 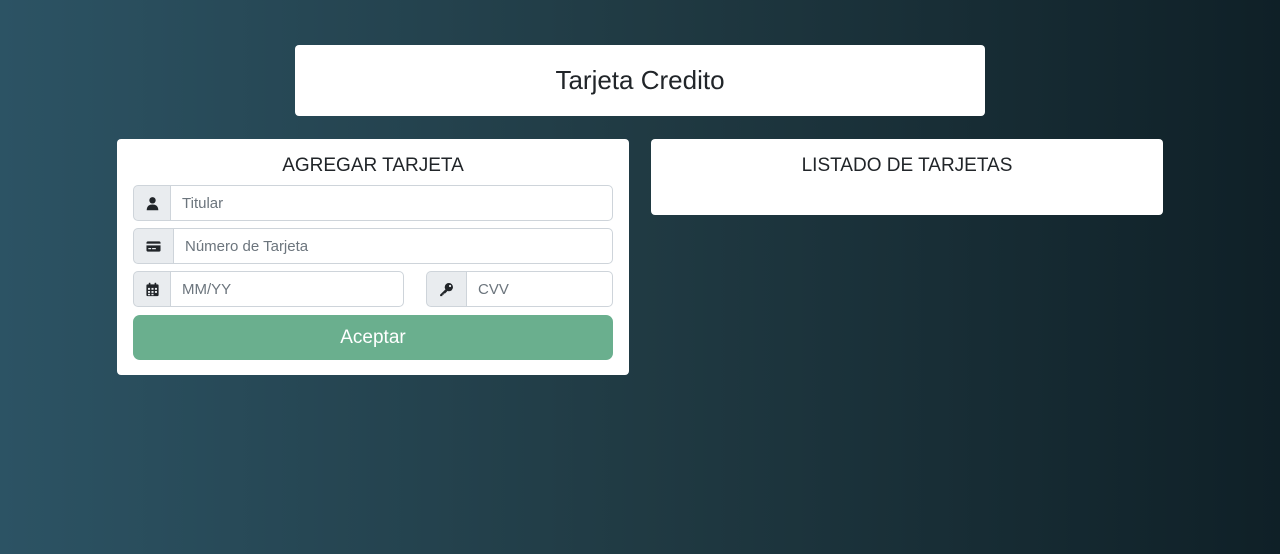 I want to click on holder-input-group, so click(x=373, y=203).